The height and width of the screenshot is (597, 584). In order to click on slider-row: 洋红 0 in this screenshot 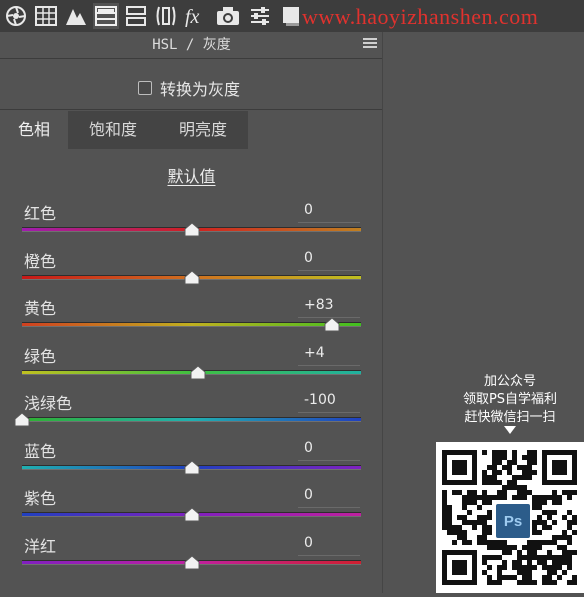, I will do `click(191, 557)`.